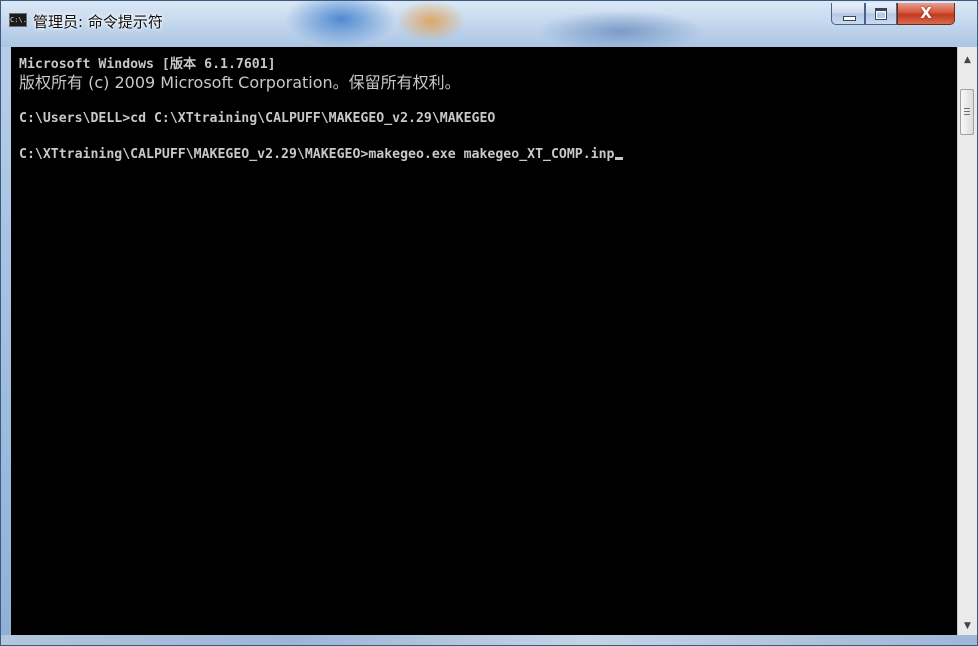 This screenshot has height=646, width=978. Describe the element at coordinates (489, 24) in the screenshot. I see `title-bar: C:\. 管理员: 命令提示符 X` at that location.